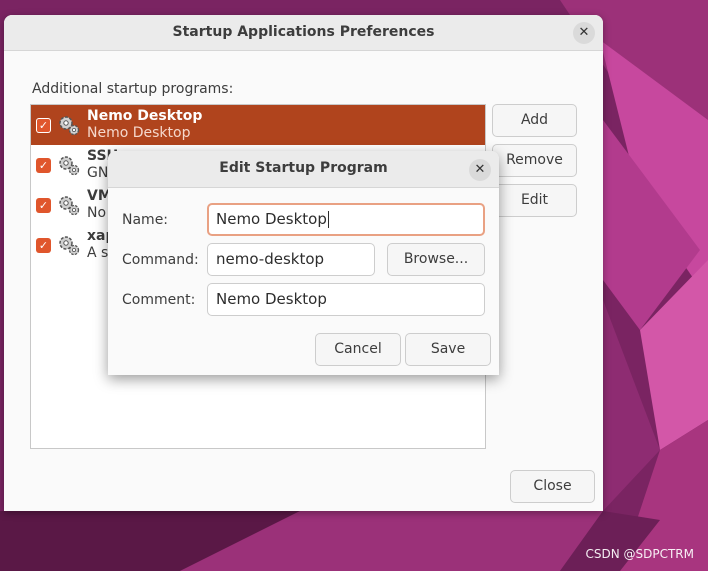  I want to click on program-description: GN, so click(98, 173).